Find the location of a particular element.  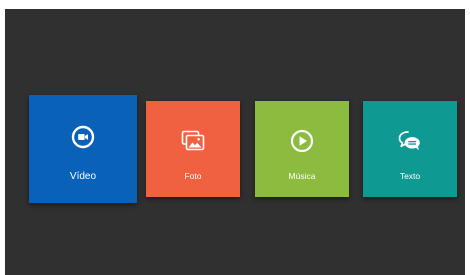

video-camera-icon is located at coordinates (83, 137).